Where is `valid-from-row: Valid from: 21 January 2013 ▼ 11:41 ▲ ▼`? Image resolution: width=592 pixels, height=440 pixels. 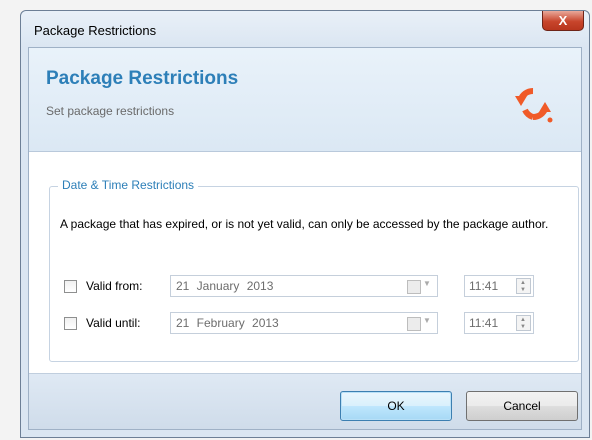 valid-from-row: Valid from: 21 January 2013 ▼ 11:41 ▲ ▼ is located at coordinates (319, 287).